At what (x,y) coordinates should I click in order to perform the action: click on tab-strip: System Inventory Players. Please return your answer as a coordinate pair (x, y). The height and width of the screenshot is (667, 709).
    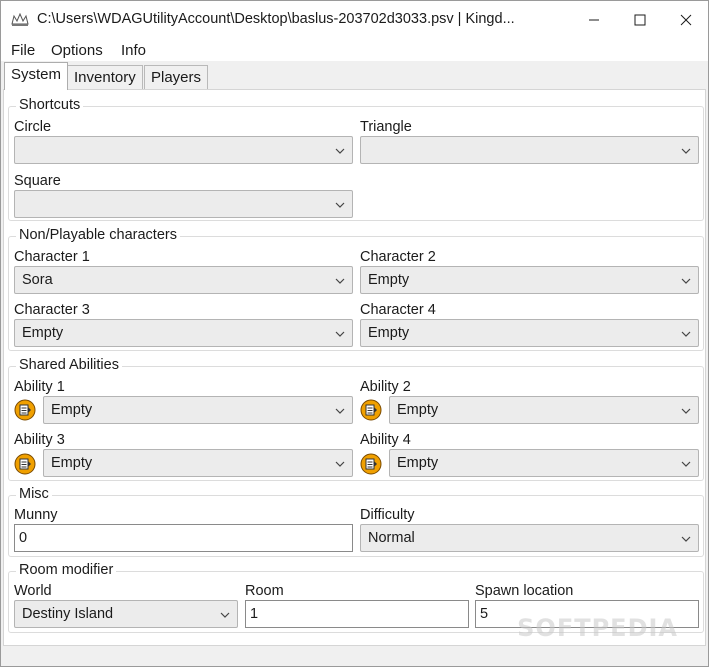
    Looking at the image, I should click on (354, 75).